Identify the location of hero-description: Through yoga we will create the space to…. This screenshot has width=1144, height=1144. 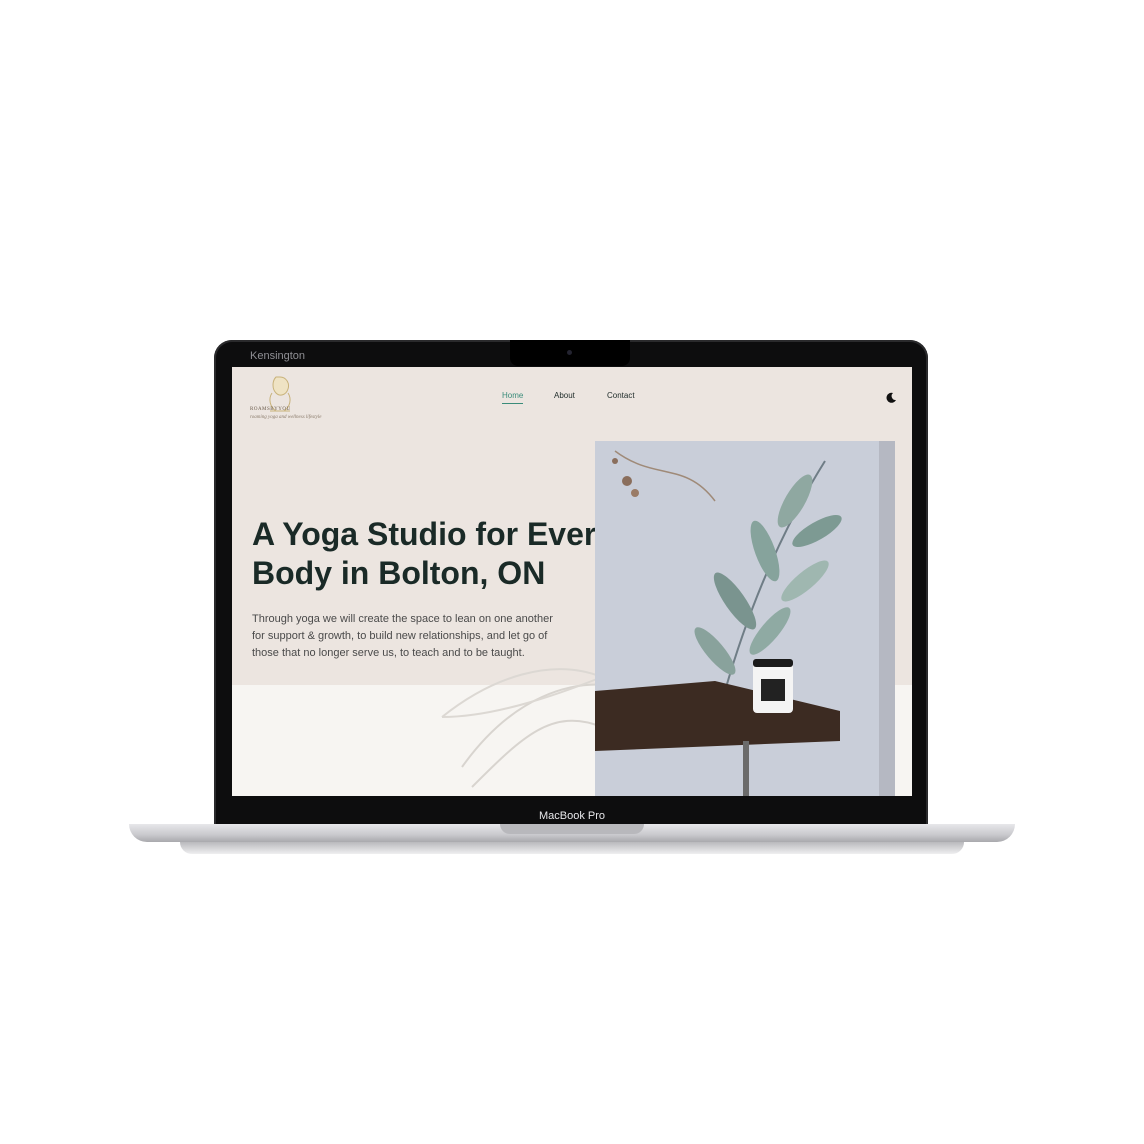
(402, 636).